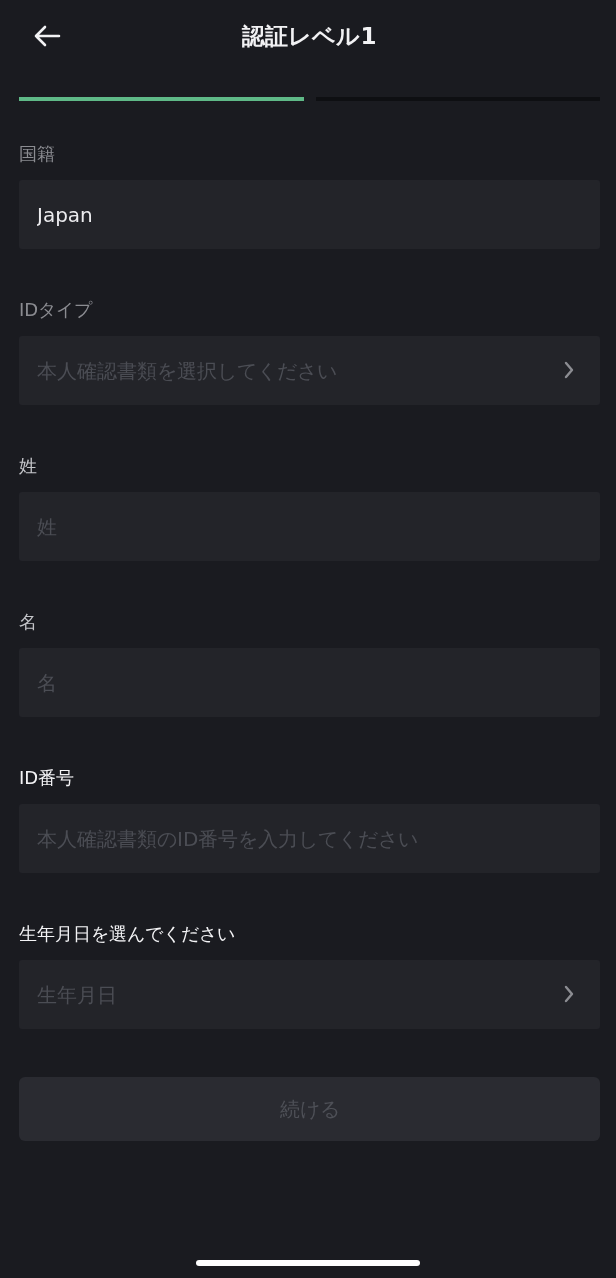  I want to click on page-title: 認証レベル1, so click(309, 36).